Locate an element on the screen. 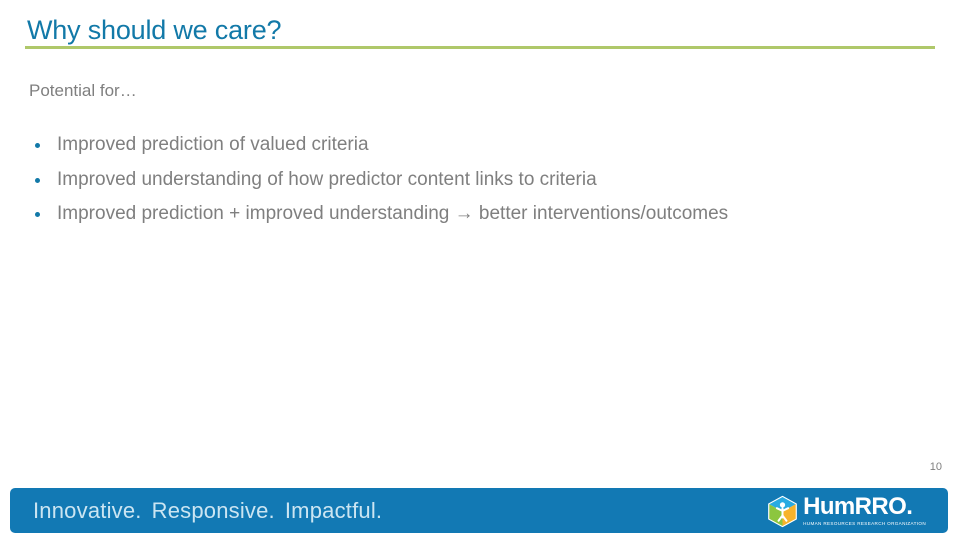  list-item-label: Improved prediction of valued criteria is located at coordinates (213, 144).